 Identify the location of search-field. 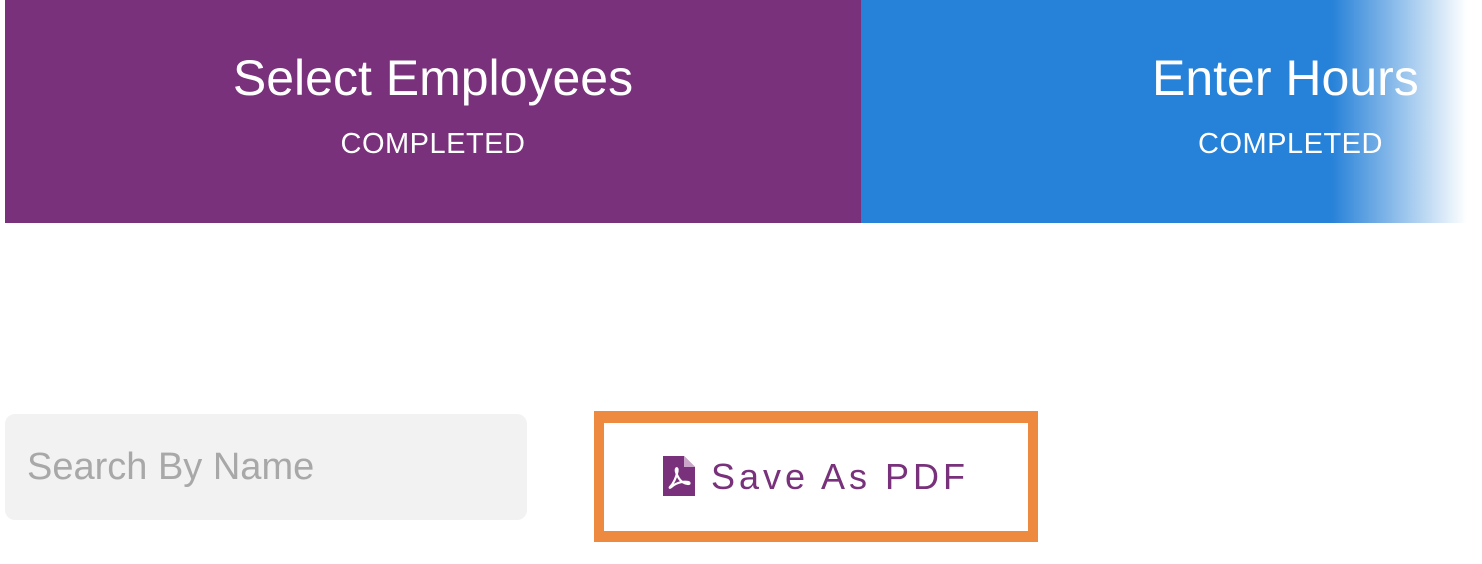
(266, 467).